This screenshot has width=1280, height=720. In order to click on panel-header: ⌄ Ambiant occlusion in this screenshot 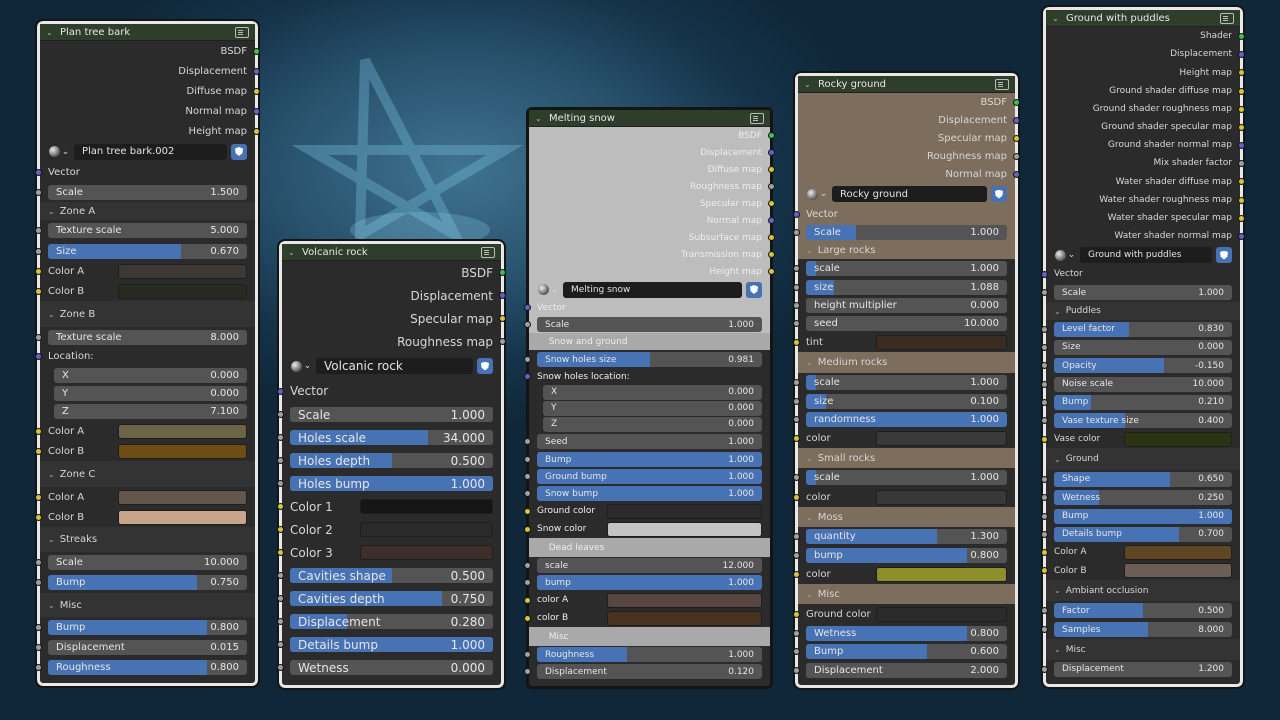, I will do `click(1143, 590)`.